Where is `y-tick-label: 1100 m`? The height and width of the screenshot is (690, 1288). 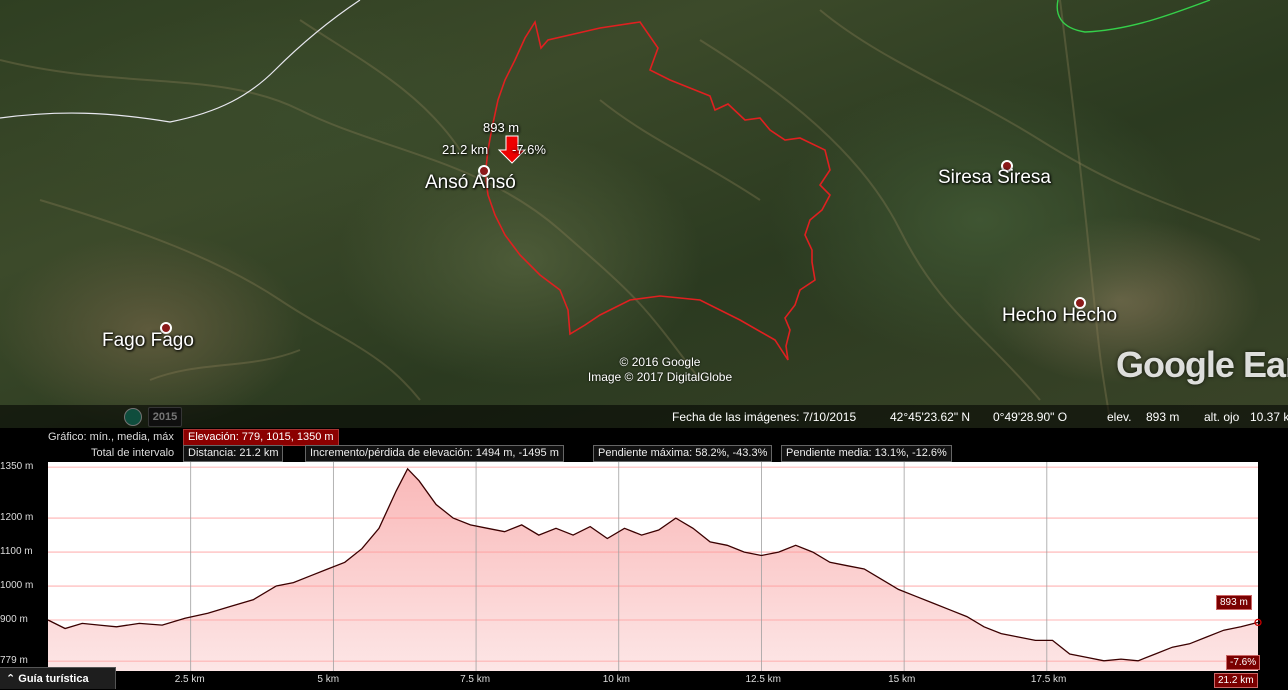
y-tick-label: 1100 m is located at coordinates (16, 552).